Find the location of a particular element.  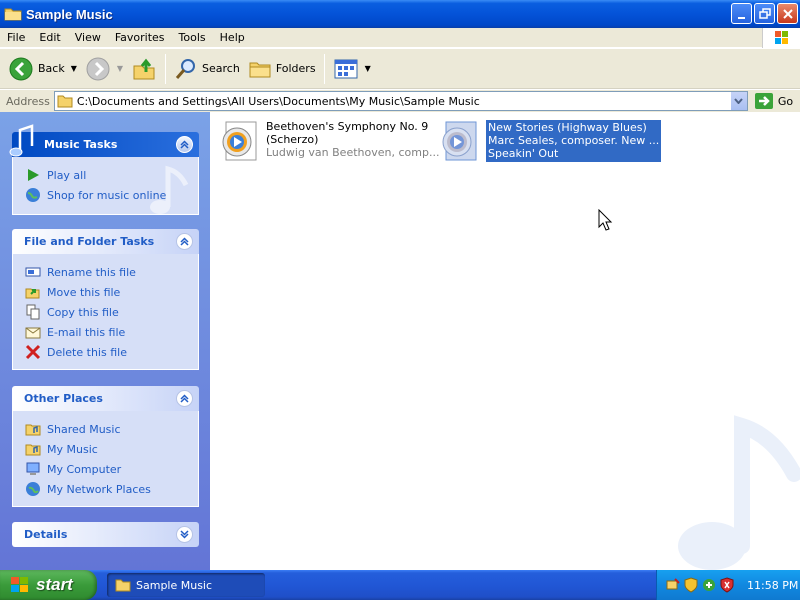

update-tray-icon is located at coordinates (709, 585).